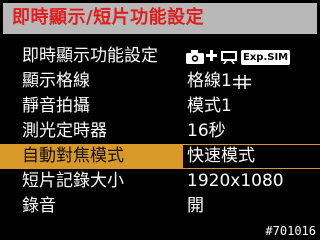 The height and width of the screenshot is (240, 320). I want to click on exp-sim-badge: Exp.SIM, so click(266, 57).